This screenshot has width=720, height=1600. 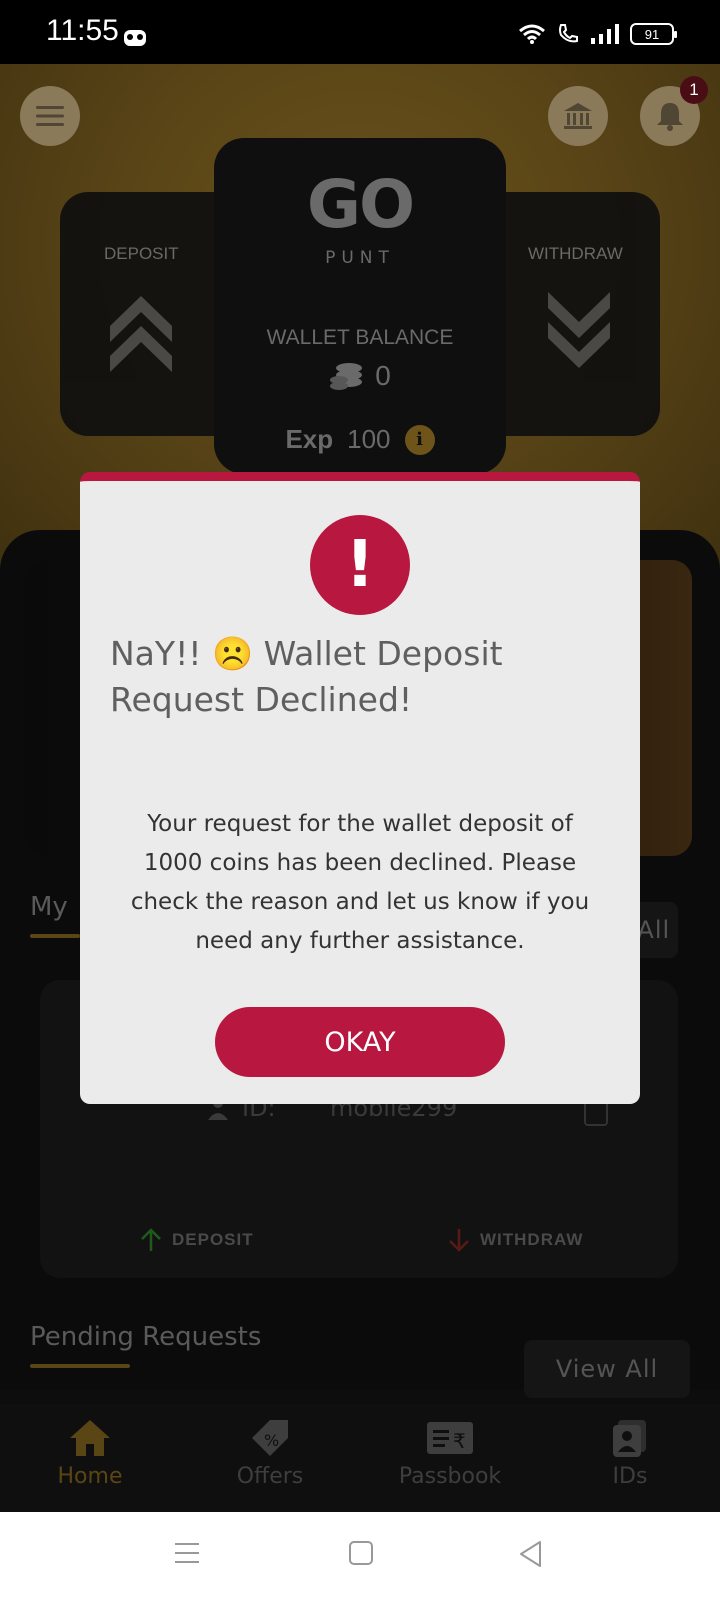 I want to click on nav-ids: IDs, so click(x=630, y=1458).